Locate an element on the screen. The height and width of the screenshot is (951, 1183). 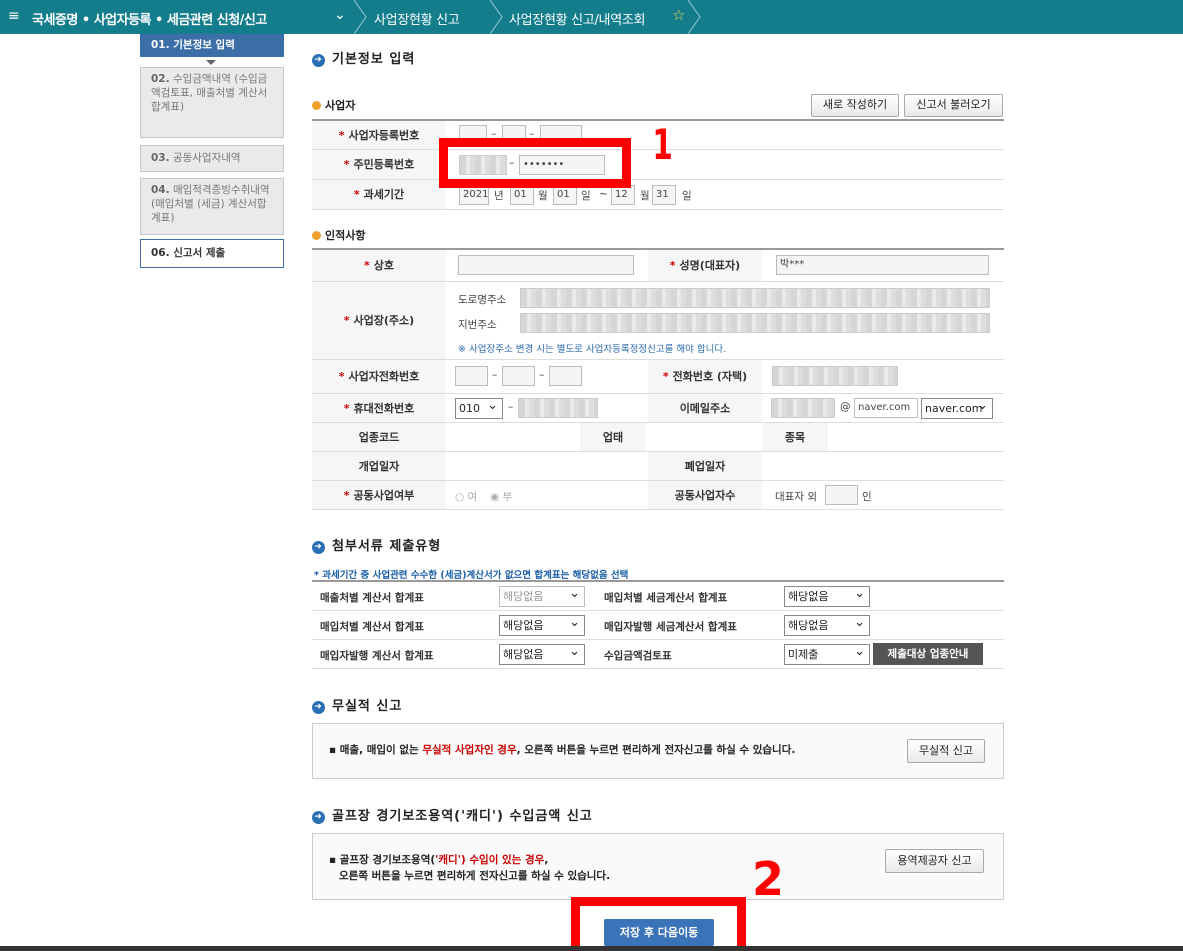
section-heading-caddie: ➜ 골프장 경기보조용역('캐디') 수입금액 신고 is located at coordinates (452, 814).